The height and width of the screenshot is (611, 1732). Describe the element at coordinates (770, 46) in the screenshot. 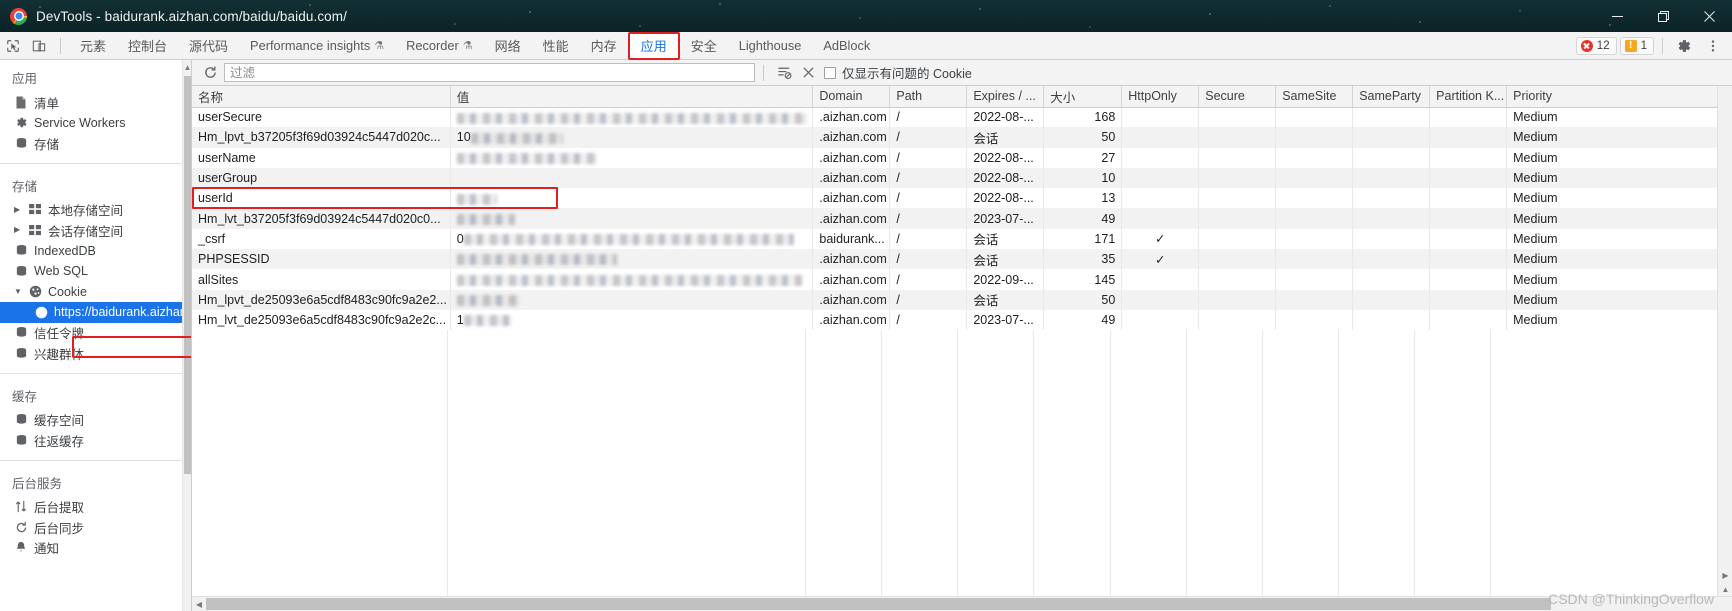

I see `tab-lighthouse: Lighthouse` at that location.